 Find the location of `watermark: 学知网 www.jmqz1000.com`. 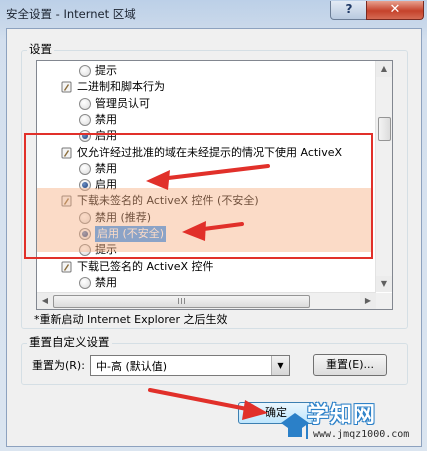

watermark: 学知网 www.jmqz1000.com is located at coordinates (352, 423).